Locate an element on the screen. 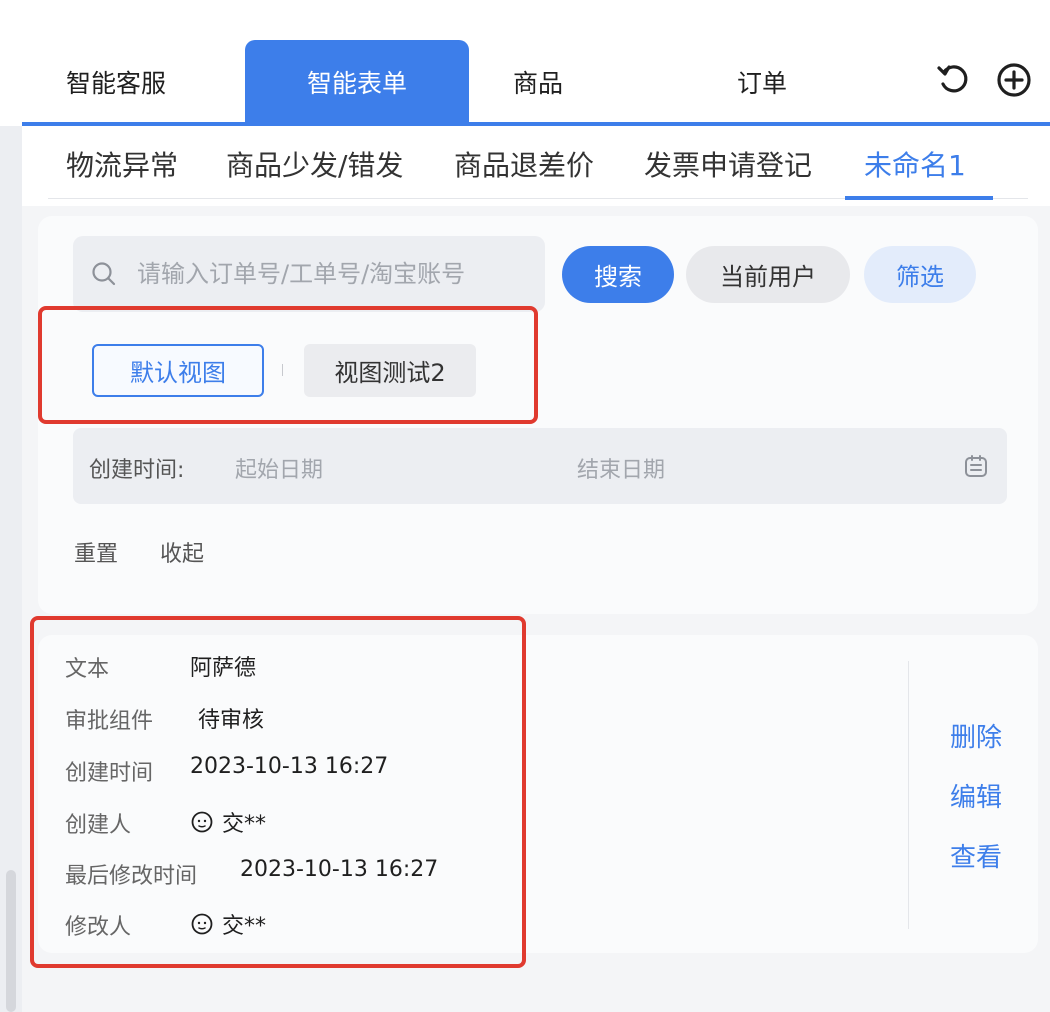 The width and height of the screenshot is (1050, 1012). scrollbar-thumb is located at coordinates (11, 941).